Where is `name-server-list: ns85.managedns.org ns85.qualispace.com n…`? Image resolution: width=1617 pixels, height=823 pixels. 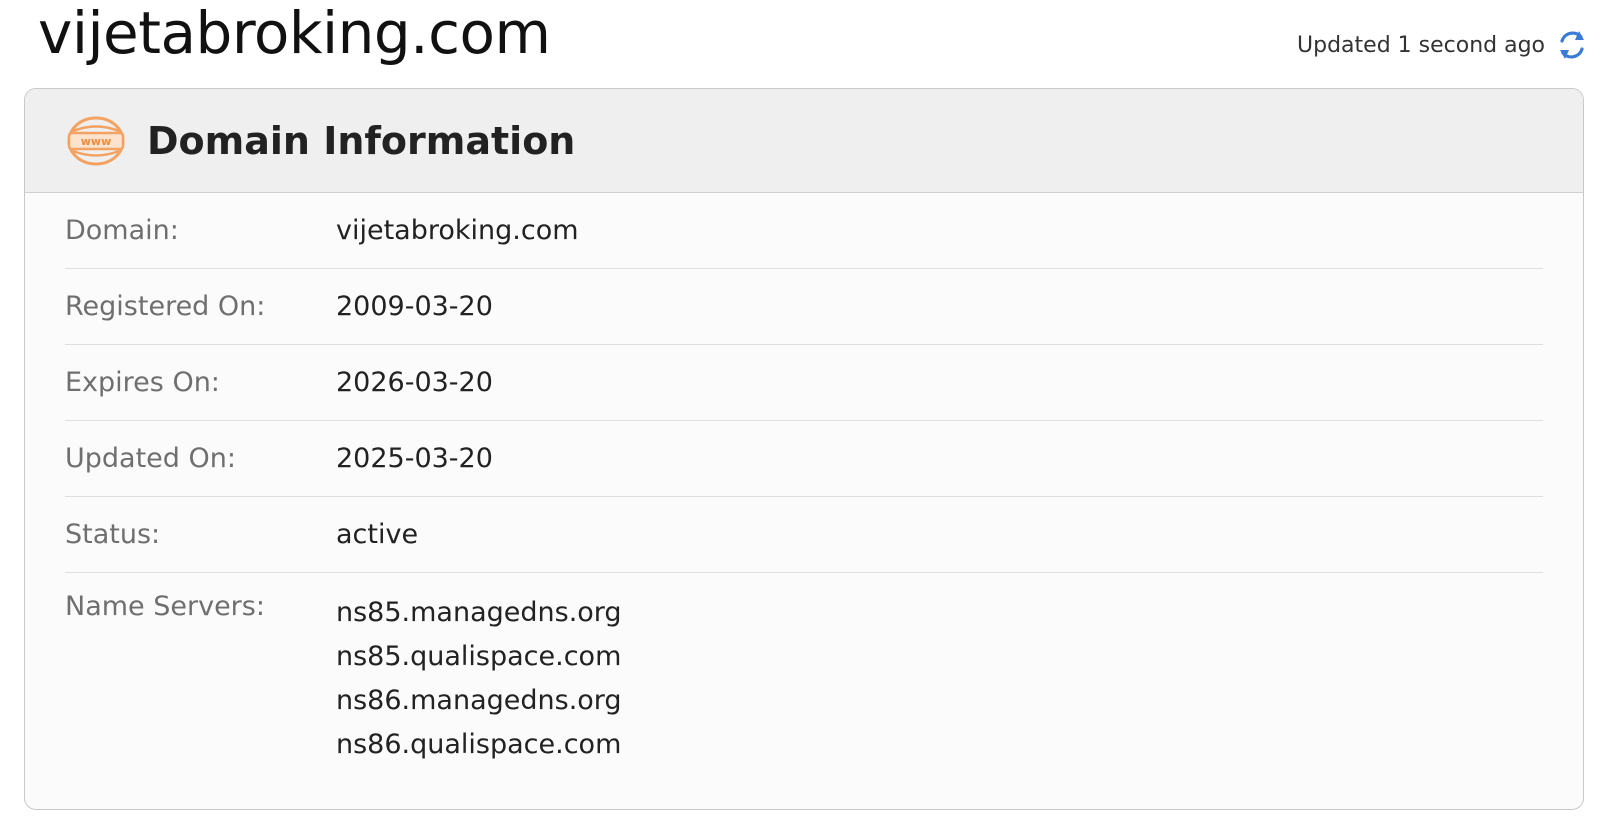 name-server-list: ns85.managedns.org ns85.qualispace.com n… is located at coordinates (479, 679).